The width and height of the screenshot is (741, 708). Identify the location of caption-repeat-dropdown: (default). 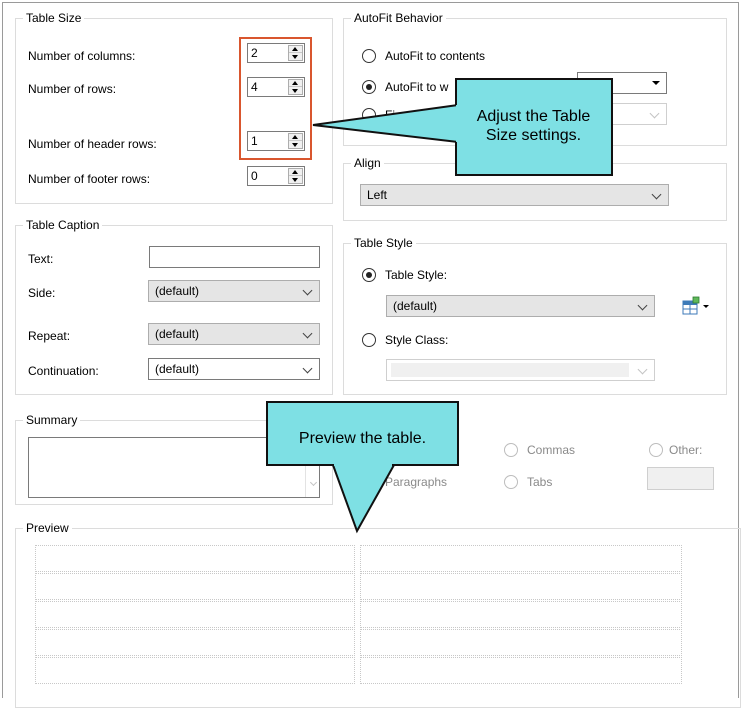
(234, 334).